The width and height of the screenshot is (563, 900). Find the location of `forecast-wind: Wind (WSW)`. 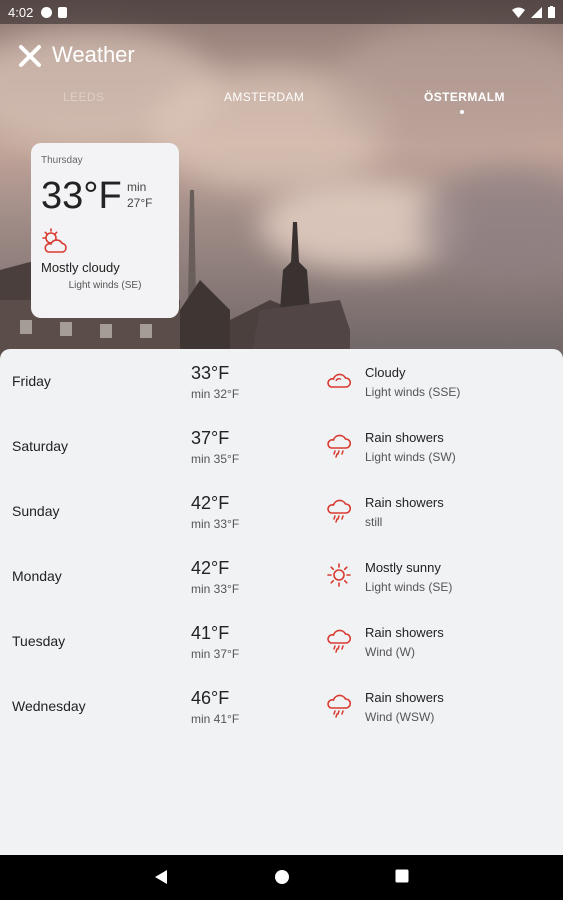

forecast-wind: Wind (WSW) is located at coordinates (400, 717).